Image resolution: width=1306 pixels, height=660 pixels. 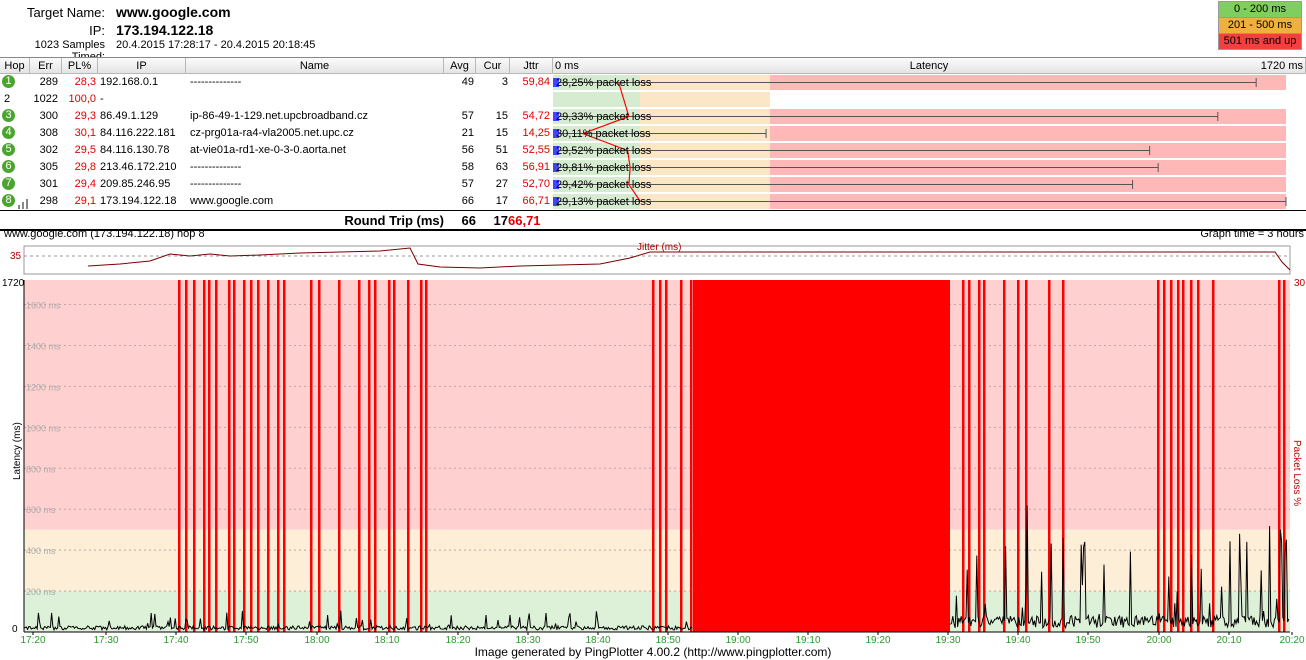 What do you see at coordinates (48, 201) in the screenshot?
I see `hop-err: 298` at bounding box center [48, 201].